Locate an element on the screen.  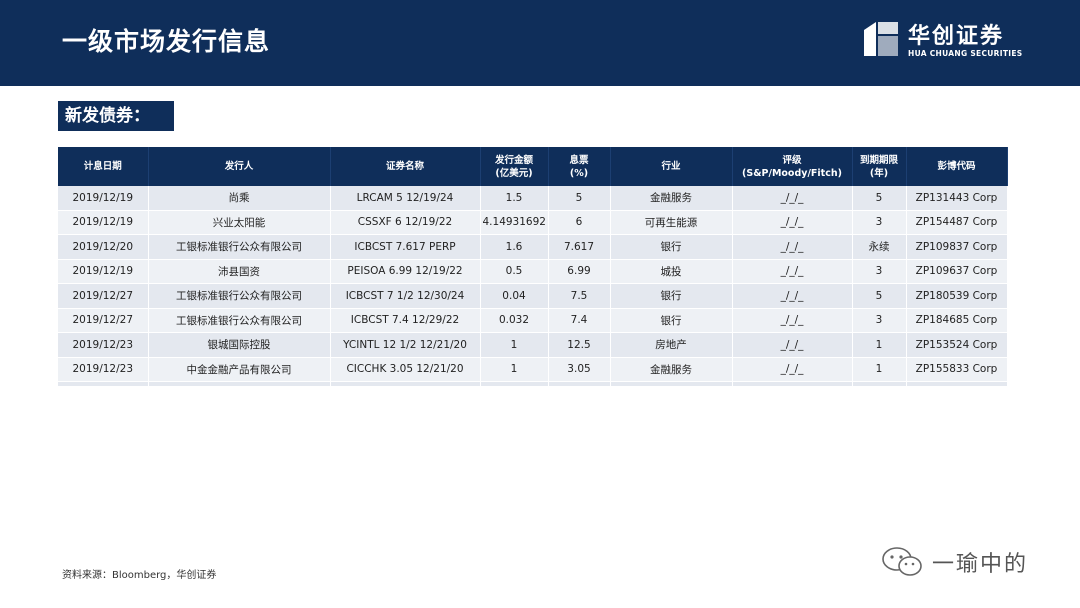
table-cell: PEISOA 6.99 12/19/22 is located at coordinates (405, 271).